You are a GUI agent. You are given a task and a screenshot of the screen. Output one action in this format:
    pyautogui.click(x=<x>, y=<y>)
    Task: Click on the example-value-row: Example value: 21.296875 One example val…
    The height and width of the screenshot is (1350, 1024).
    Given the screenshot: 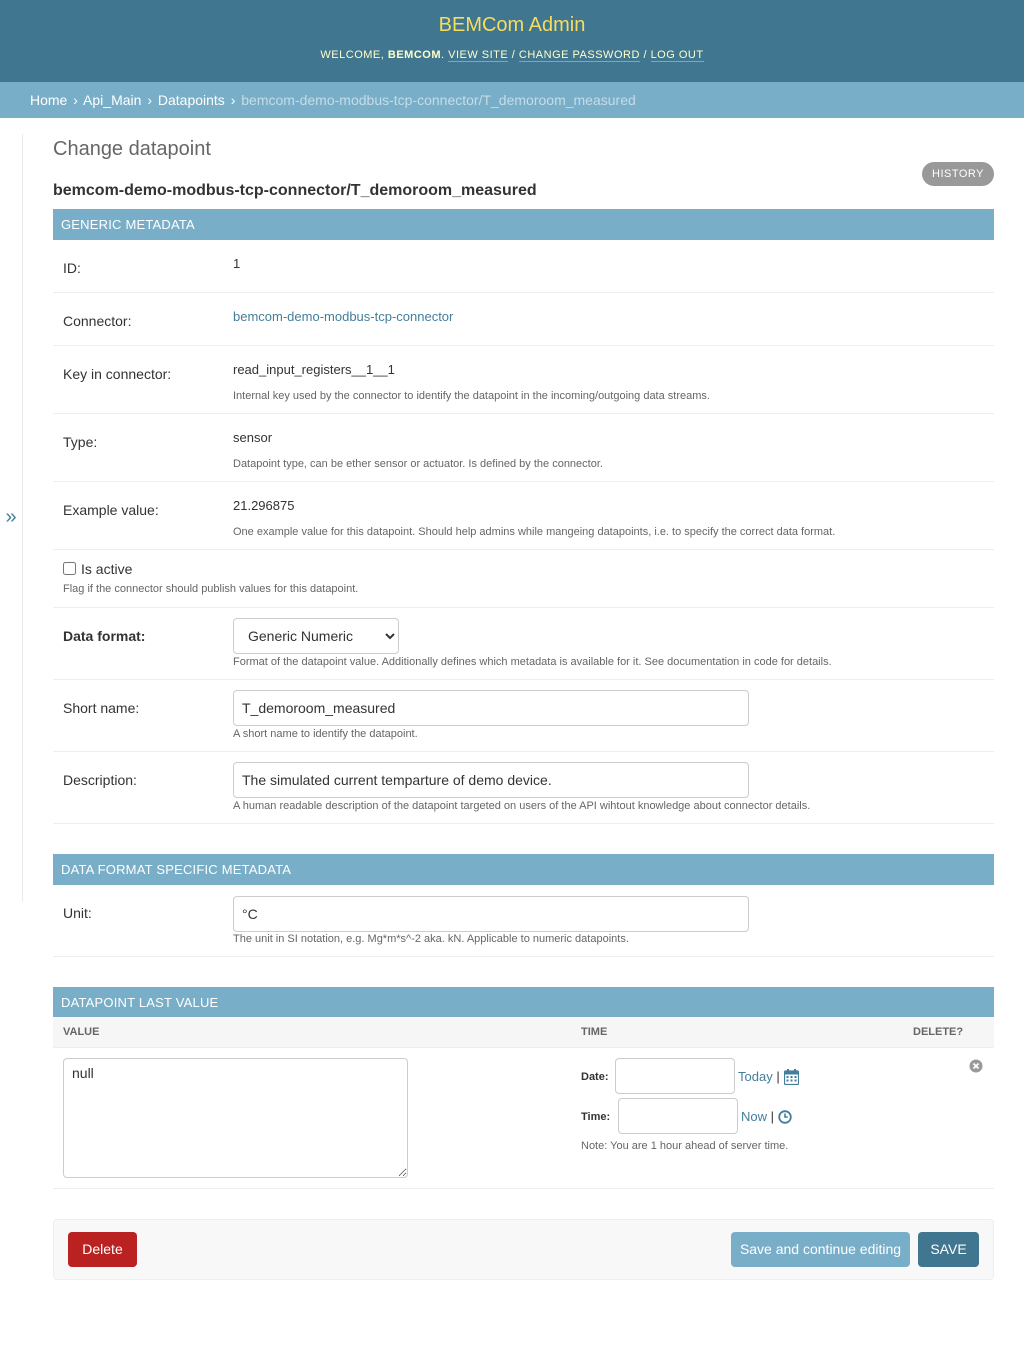 What is the action you would take?
    pyautogui.click(x=523, y=516)
    